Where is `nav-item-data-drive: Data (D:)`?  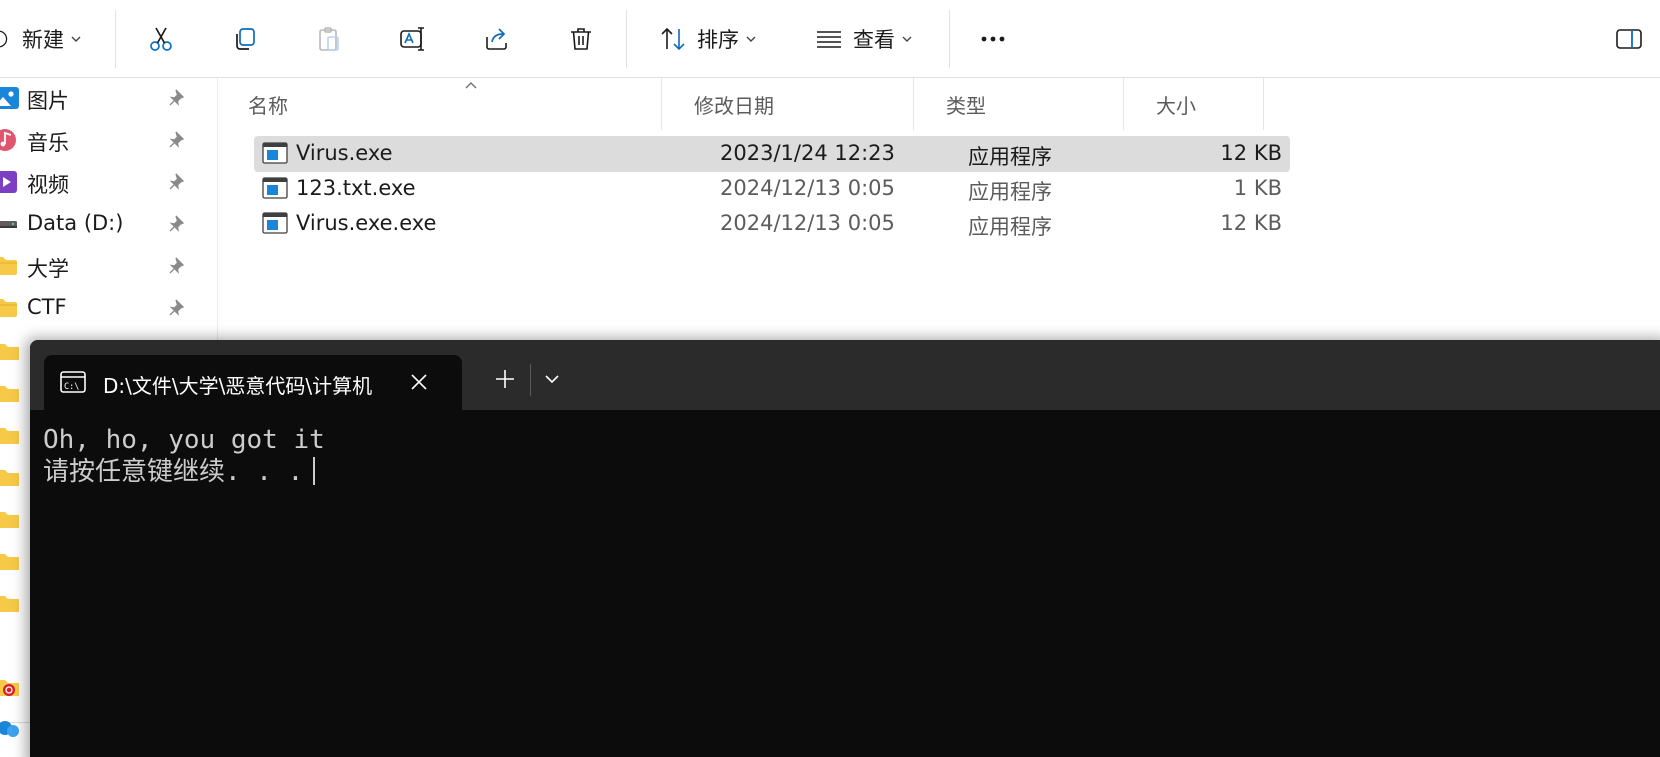 nav-item-data-drive: Data (D:) is located at coordinates (100, 224).